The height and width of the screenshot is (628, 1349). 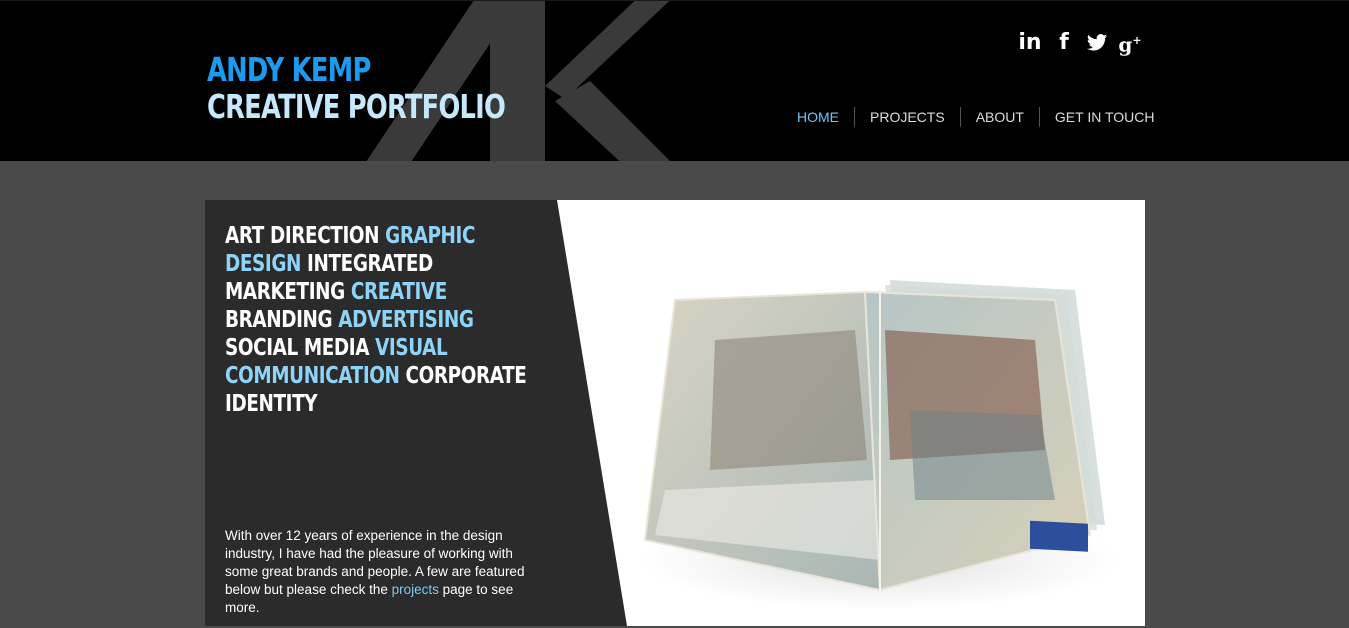 What do you see at coordinates (356, 106) in the screenshot?
I see `logo-subtitle: CREATIVE PORTFOLIO` at bounding box center [356, 106].